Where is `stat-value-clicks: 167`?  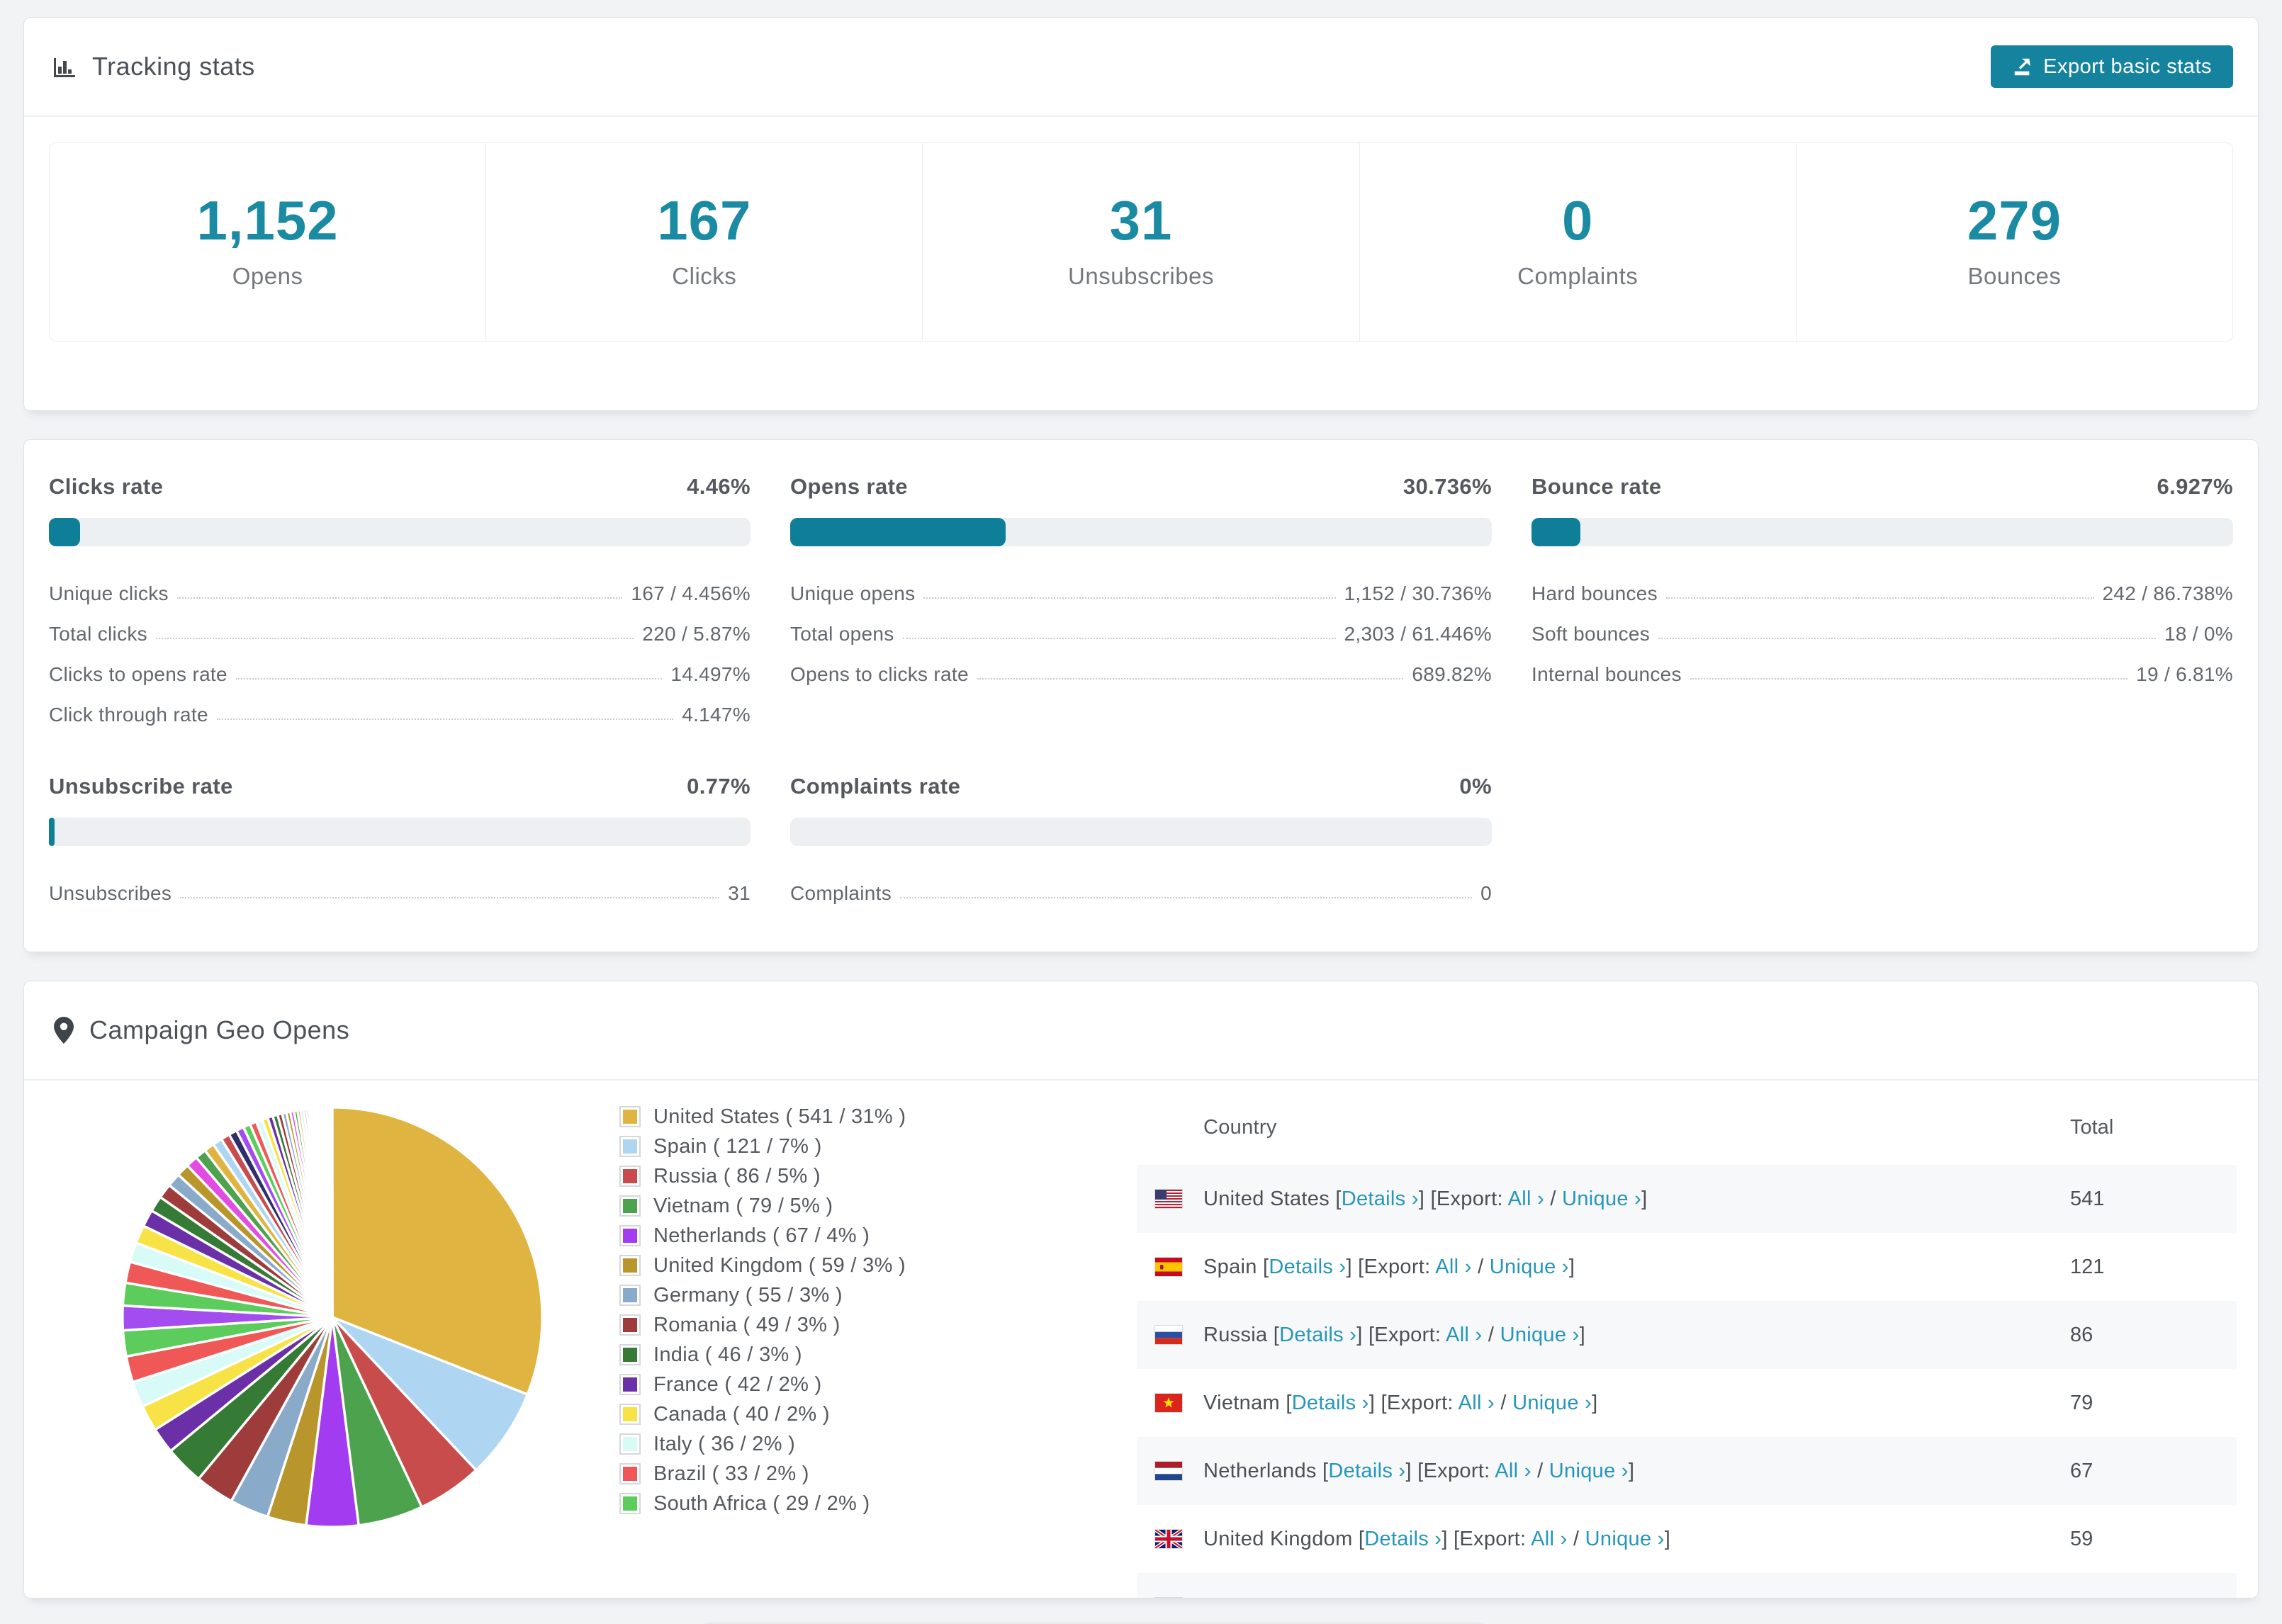
stat-value-clicks: 167 is located at coordinates (704, 221).